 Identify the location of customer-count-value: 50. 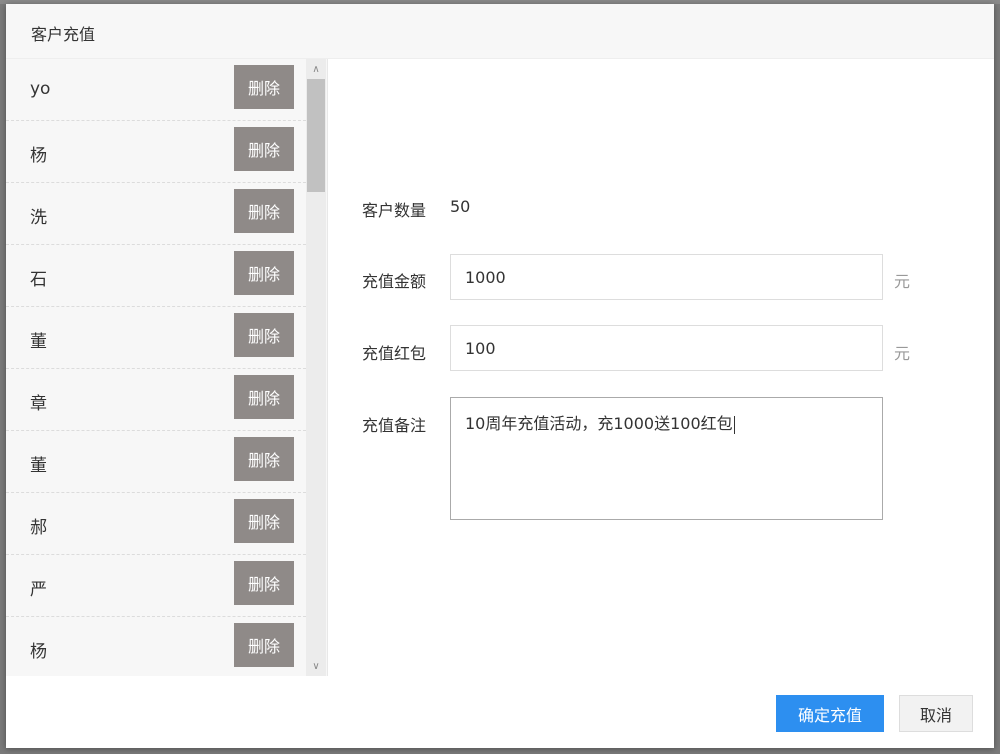
(460, 206).